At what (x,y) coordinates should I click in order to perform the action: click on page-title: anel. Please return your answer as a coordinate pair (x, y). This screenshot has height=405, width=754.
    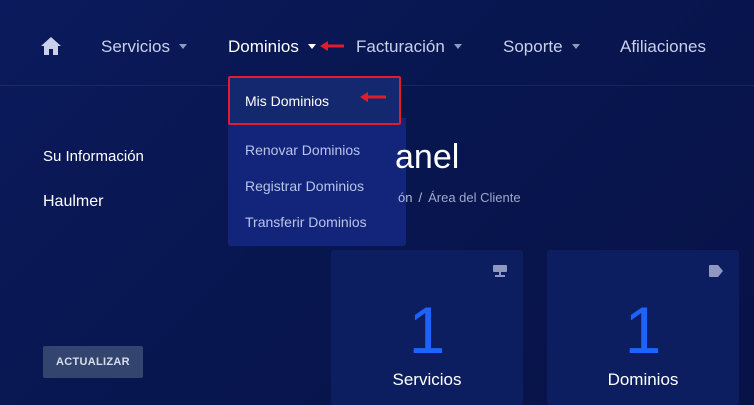
    Looking at the image, I should click on (427, 157).